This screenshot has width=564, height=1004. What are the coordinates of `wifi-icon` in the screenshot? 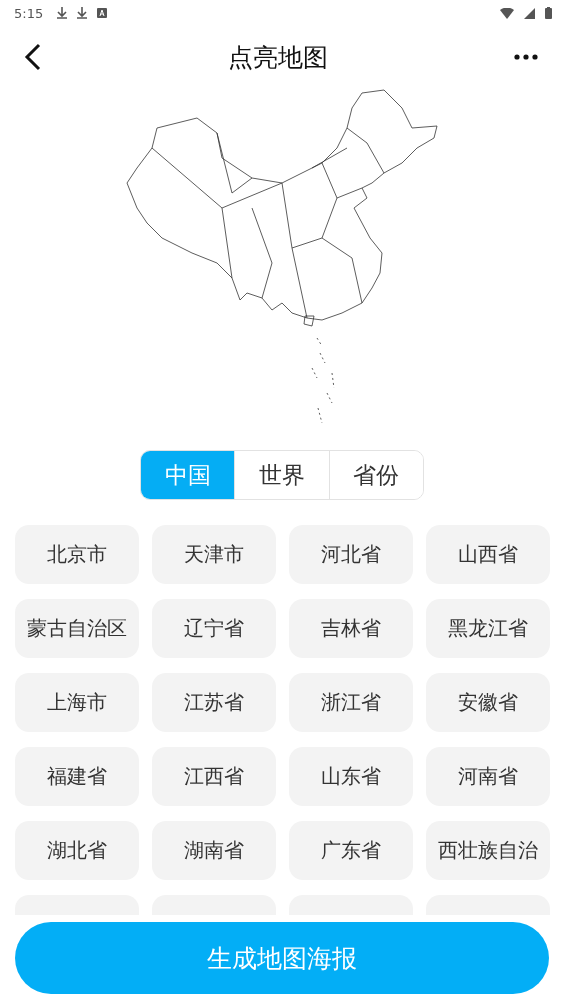 It's located at (507, 13).